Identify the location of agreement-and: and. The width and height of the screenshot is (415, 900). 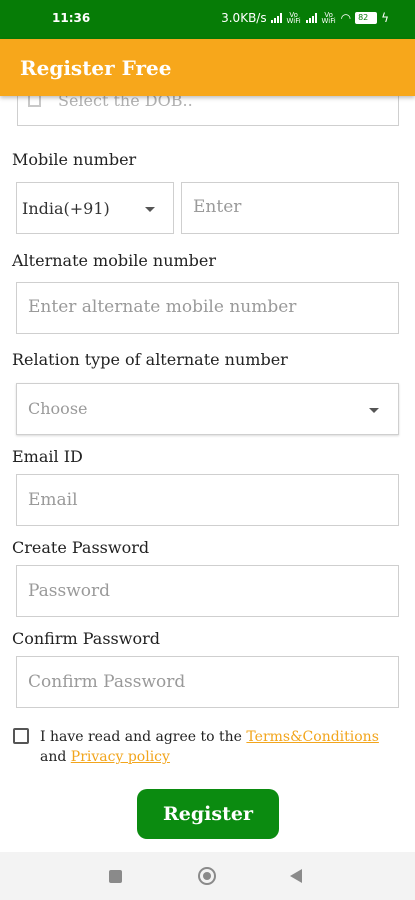
(53, 757).